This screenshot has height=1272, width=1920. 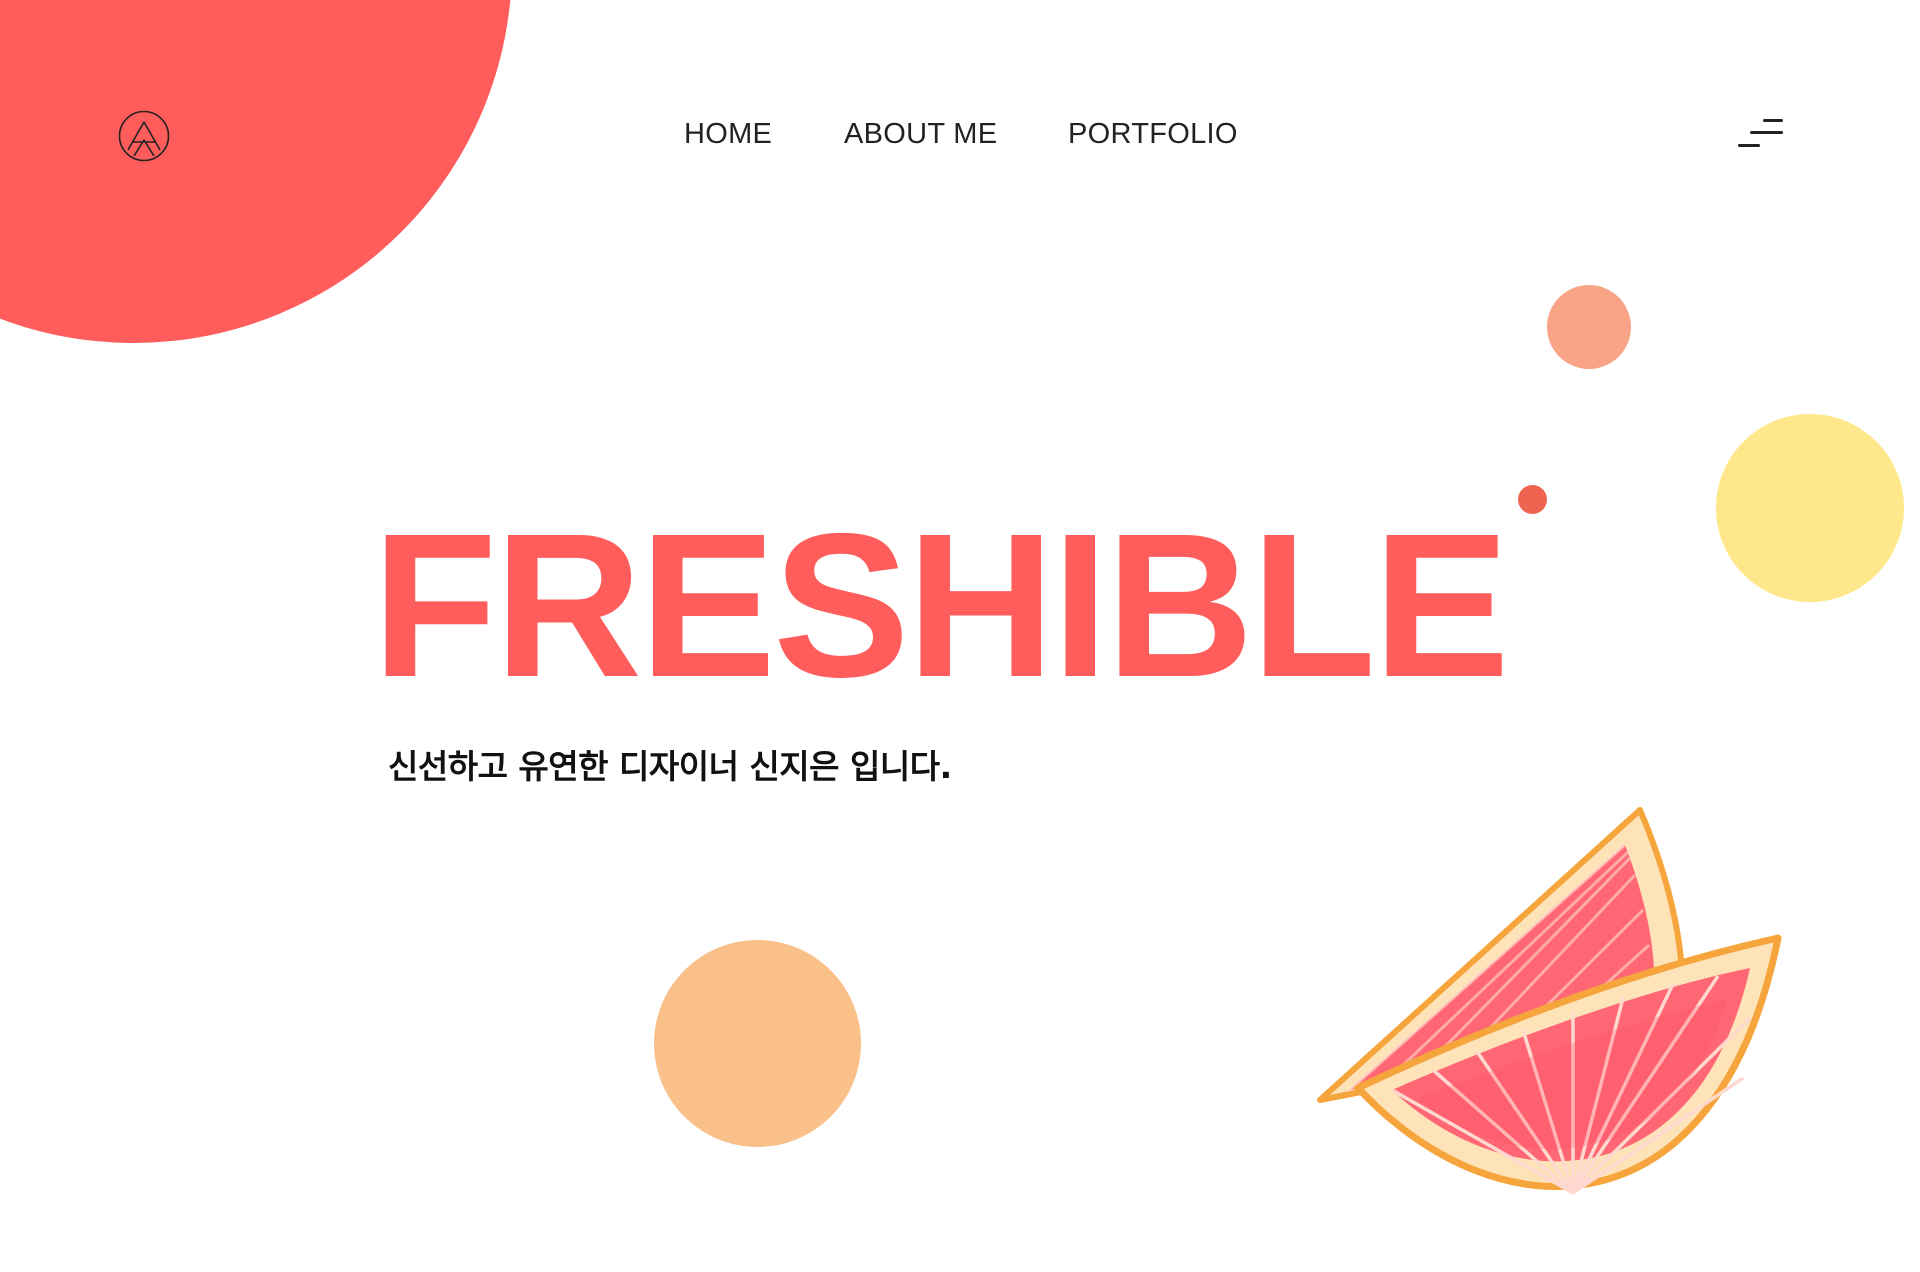 I want to click on main-nav: HOME ABOUT ME PORTFOLIO, so click(x=960, y=134).